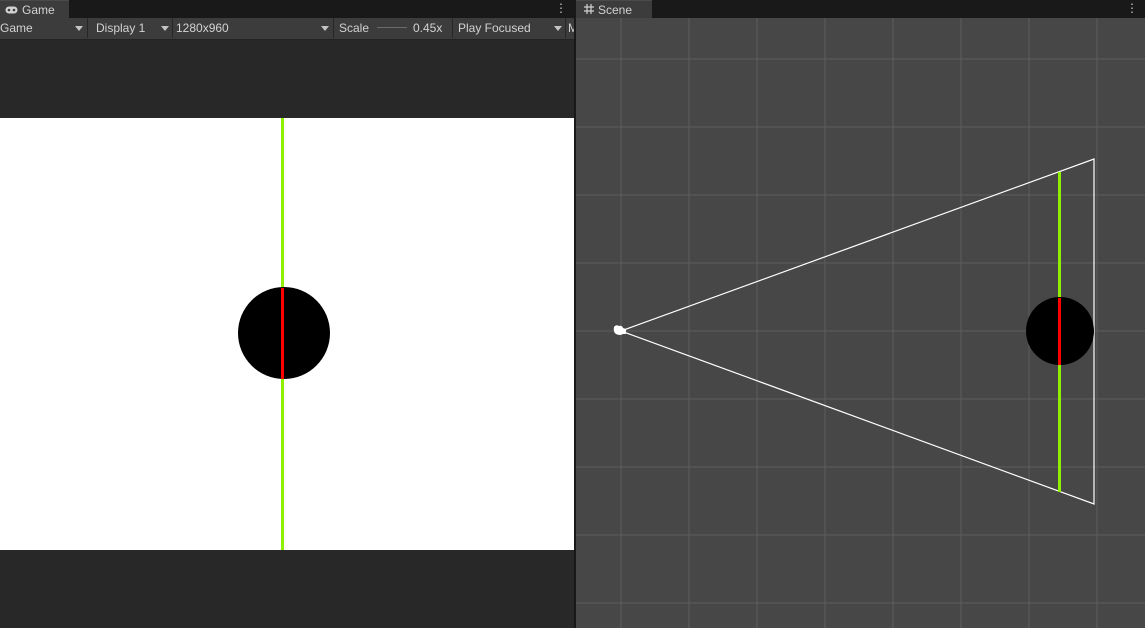  Describe the element at coordinates (589, 10) in the screenshot. I see `grid-icon` at that location.